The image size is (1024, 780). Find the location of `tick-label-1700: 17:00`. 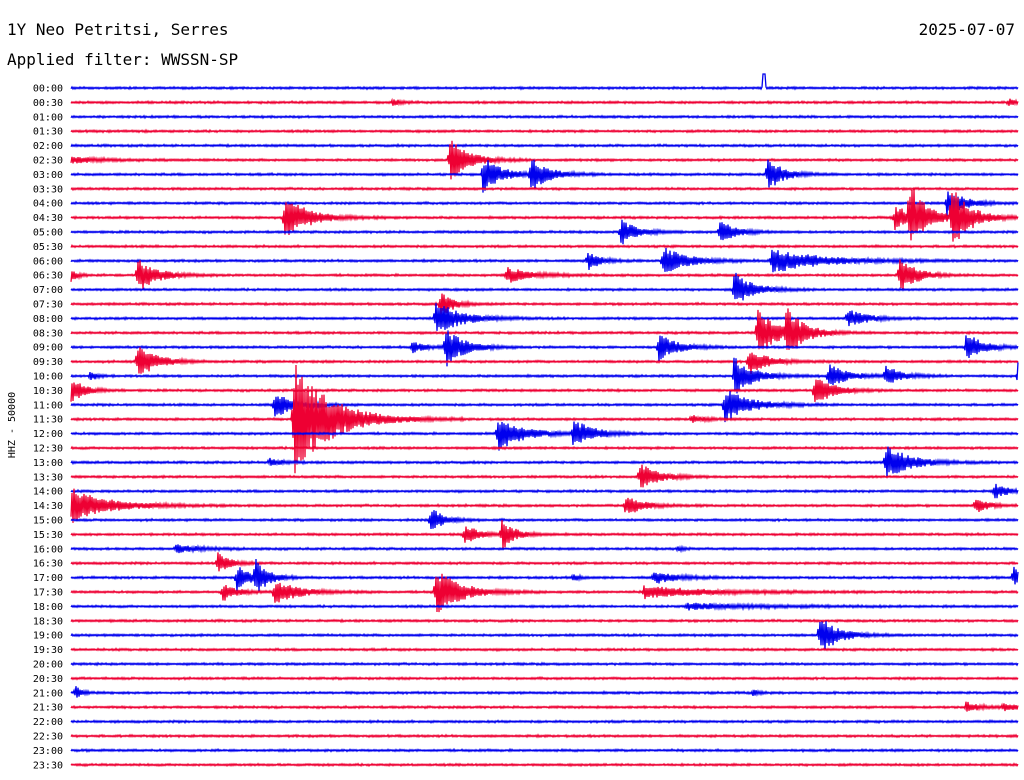

tick-label-1700: 17:00 is located at coordinates (48, 578).